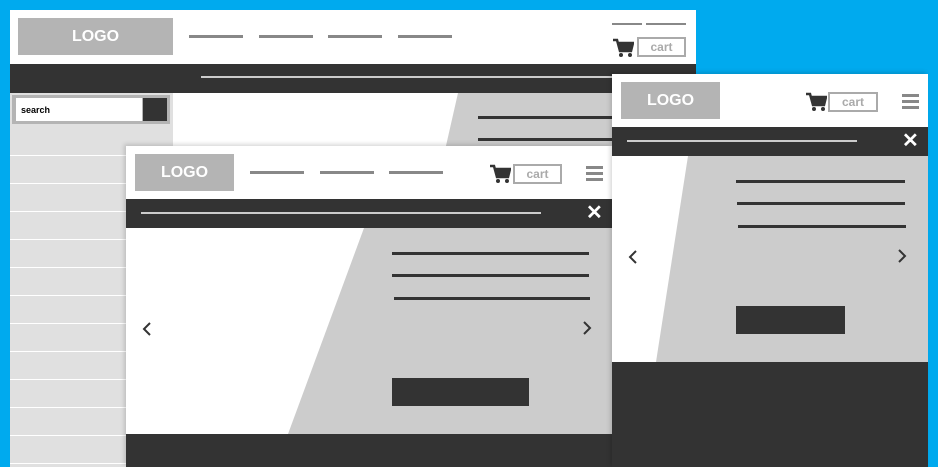 This screenshot has height=467, width=938. I want to click on search-button, so click(155, 109).